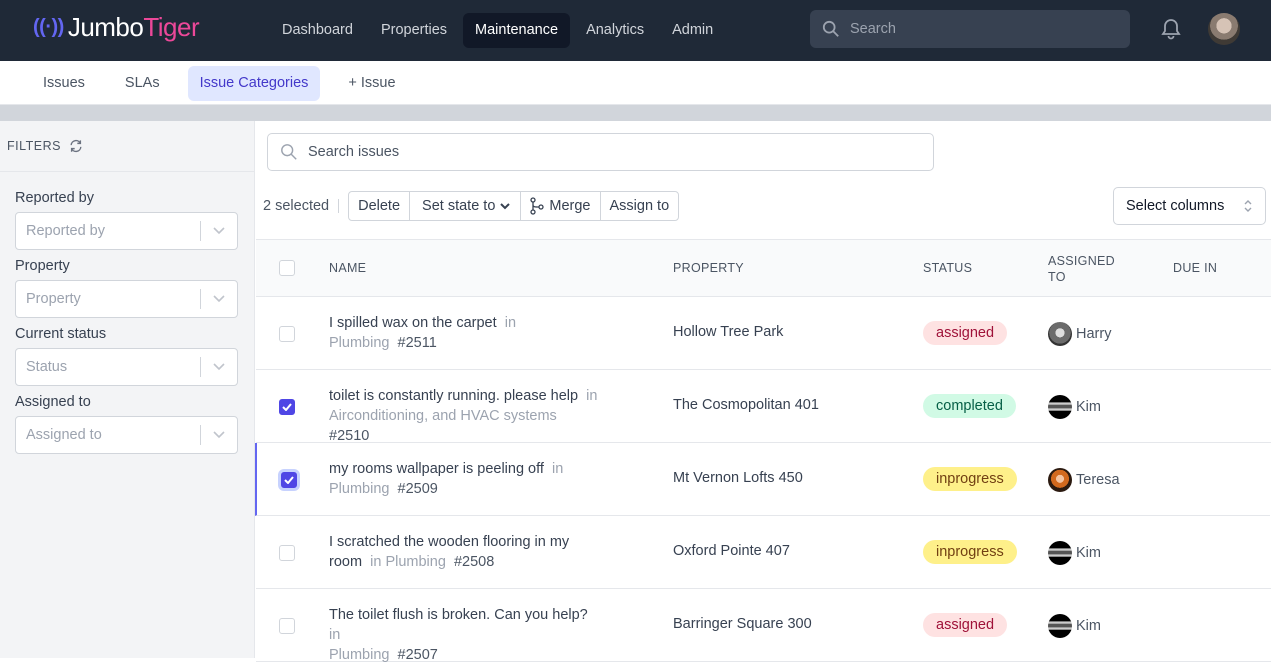 The image size is (1271, 665). I want to click on assignee-name: Teresa, so click(1098, 480).